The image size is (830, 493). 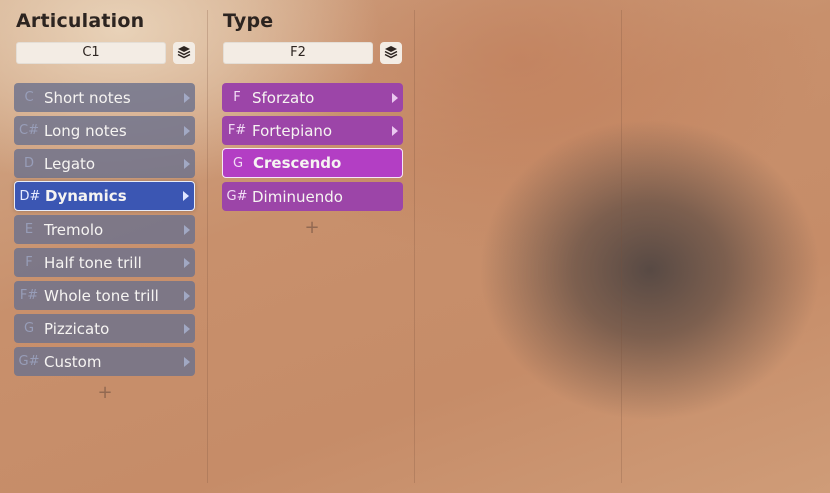 What do you see at coordinates (283, 97) in the screenshot?
I see `item-label: Sforzato` at bounding box center [283, 97].